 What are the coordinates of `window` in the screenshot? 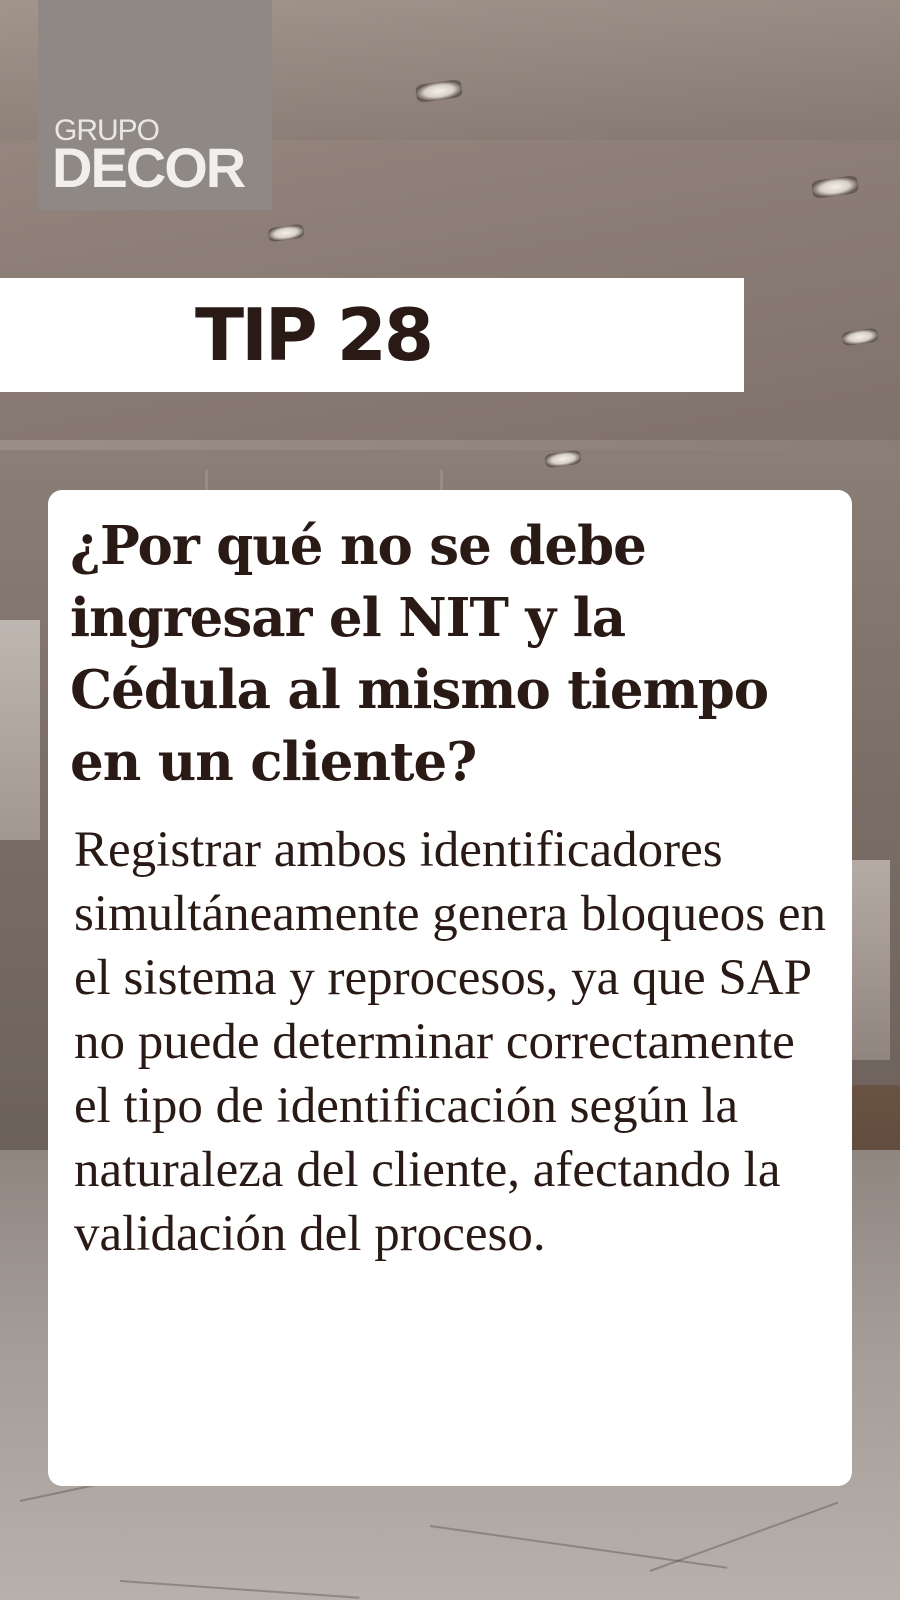 It's located at (20, 730).